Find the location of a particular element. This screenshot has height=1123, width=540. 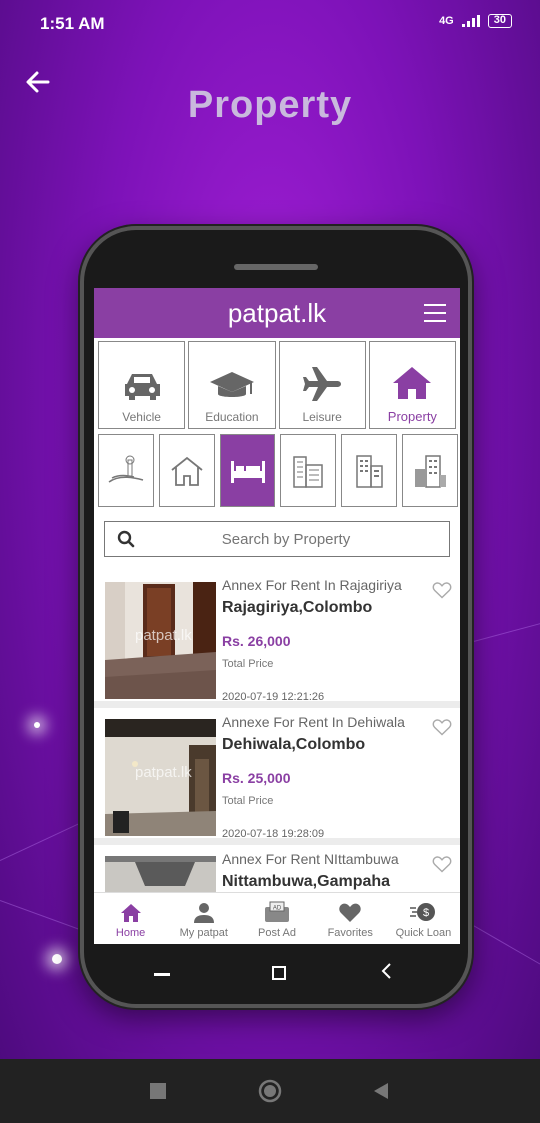

subcategory-building is located at coordinates (369, 470).